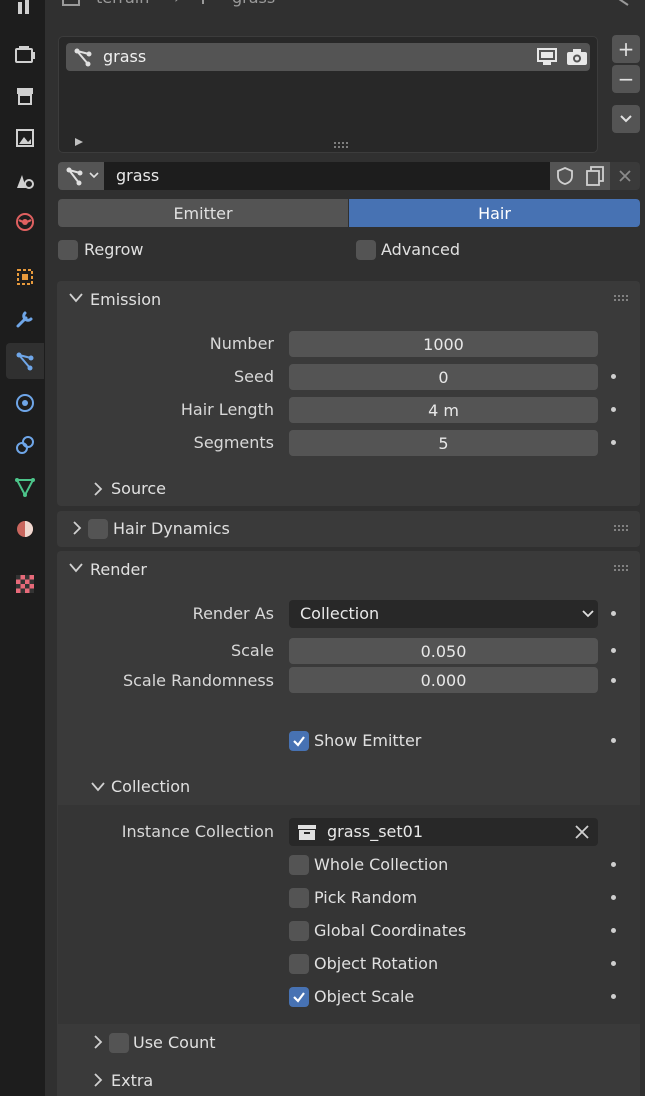 The width and height of the screenshot is (645, 1096). I want to click on clear-icon, so click(582, 832).